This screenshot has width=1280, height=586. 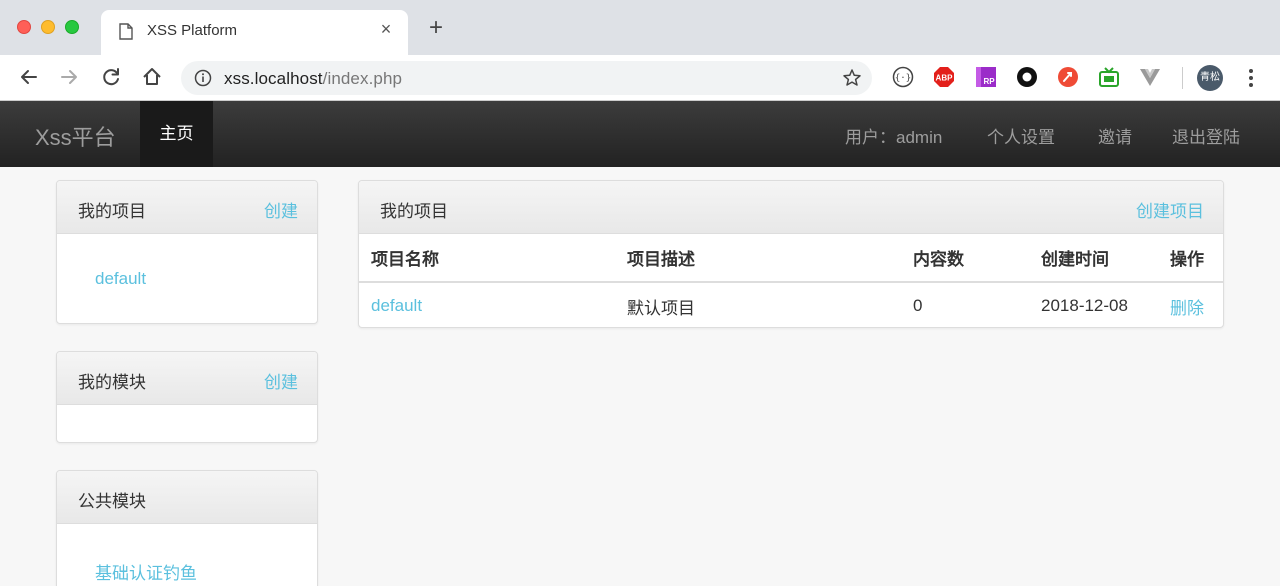 I want to click on nav-user-link: 用户：admin, so click(x=893, y=135).